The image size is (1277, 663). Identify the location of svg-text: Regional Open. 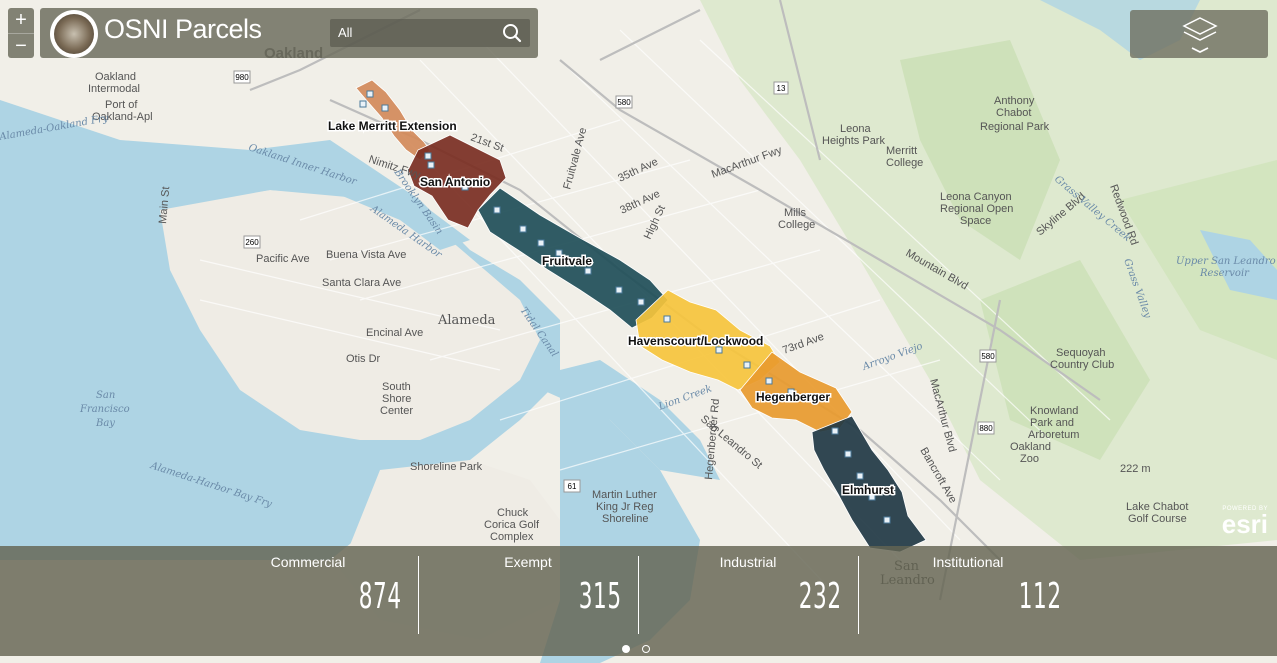
(976, 209).